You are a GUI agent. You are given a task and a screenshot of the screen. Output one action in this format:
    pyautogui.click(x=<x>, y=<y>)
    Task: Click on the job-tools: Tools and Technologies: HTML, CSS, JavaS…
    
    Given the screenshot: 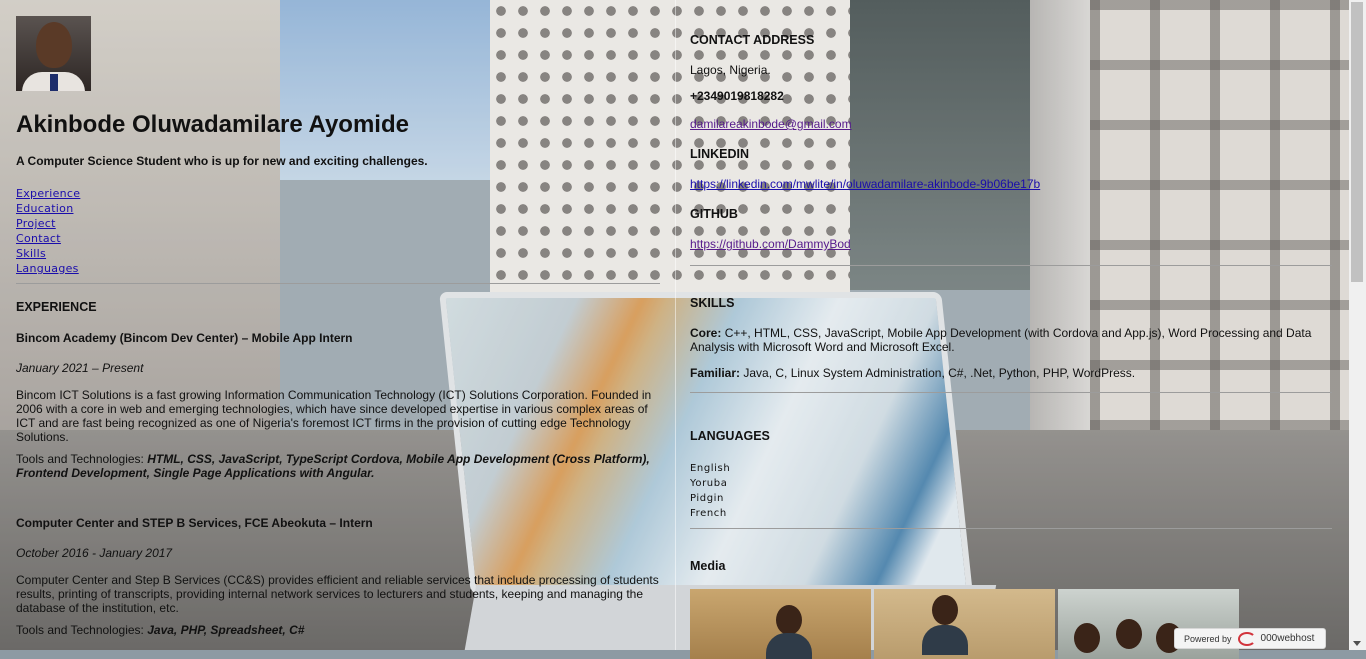 What is the action you would take?
    pyautogui.click(x=338, y=466)
    